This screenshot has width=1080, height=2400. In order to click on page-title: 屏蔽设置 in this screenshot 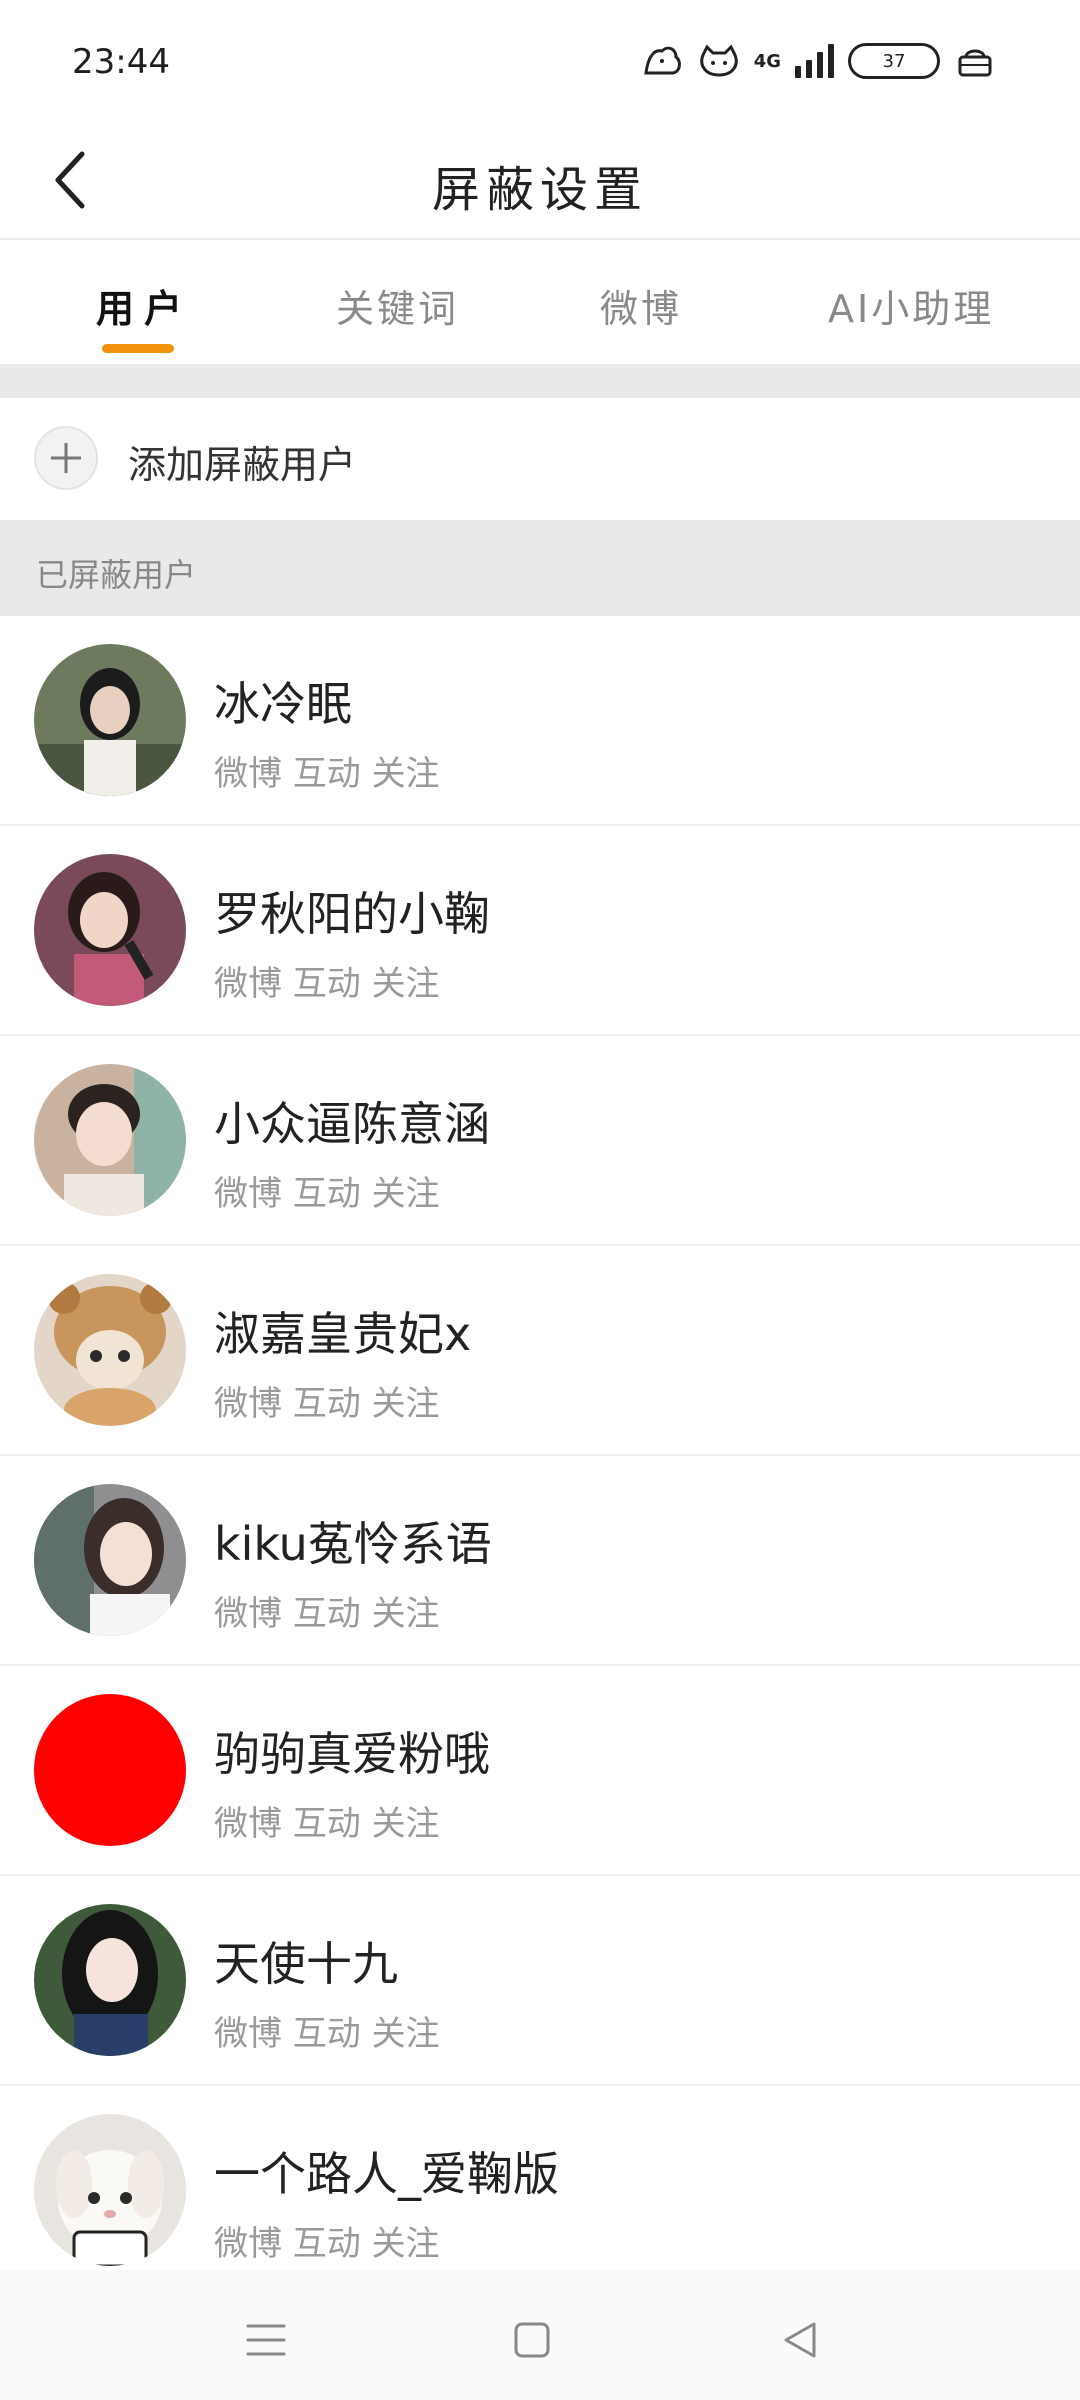, I will do `click(539, 190)`.